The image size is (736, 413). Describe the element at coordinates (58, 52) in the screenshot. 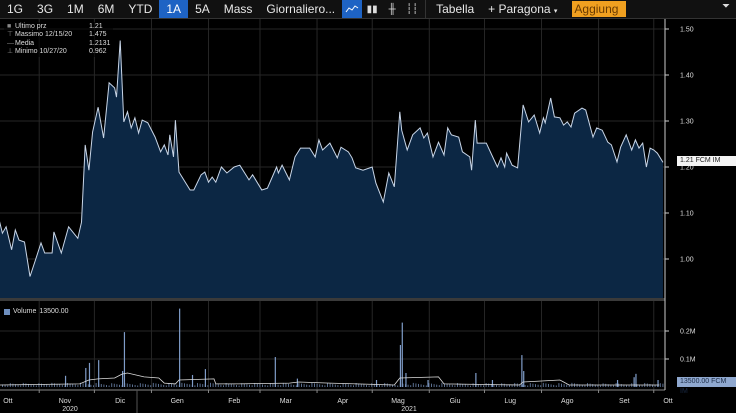

I see `legend-low: ⊥ Minimo 10/27/20 0.962` at that location.